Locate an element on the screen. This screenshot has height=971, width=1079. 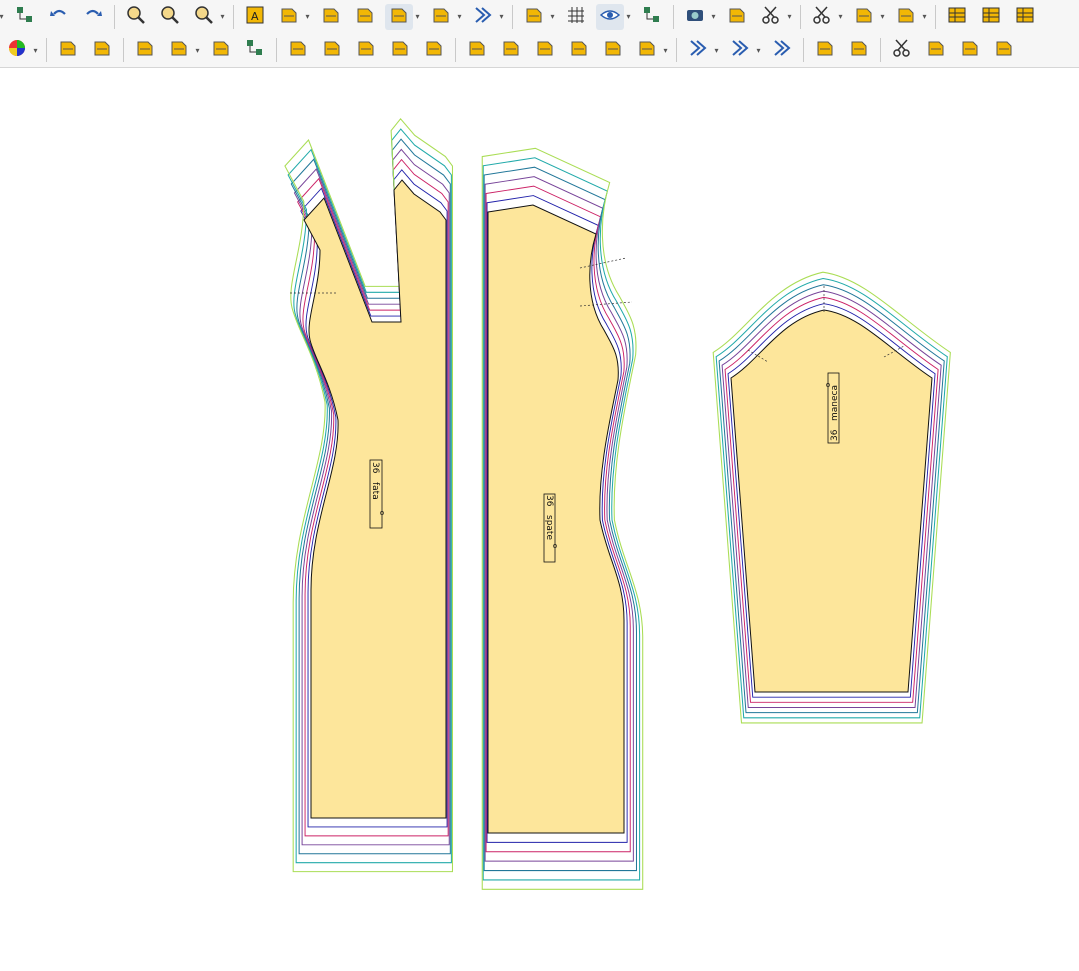
add-piece-dropdown: ▾ is located at coordinates (552, 17).